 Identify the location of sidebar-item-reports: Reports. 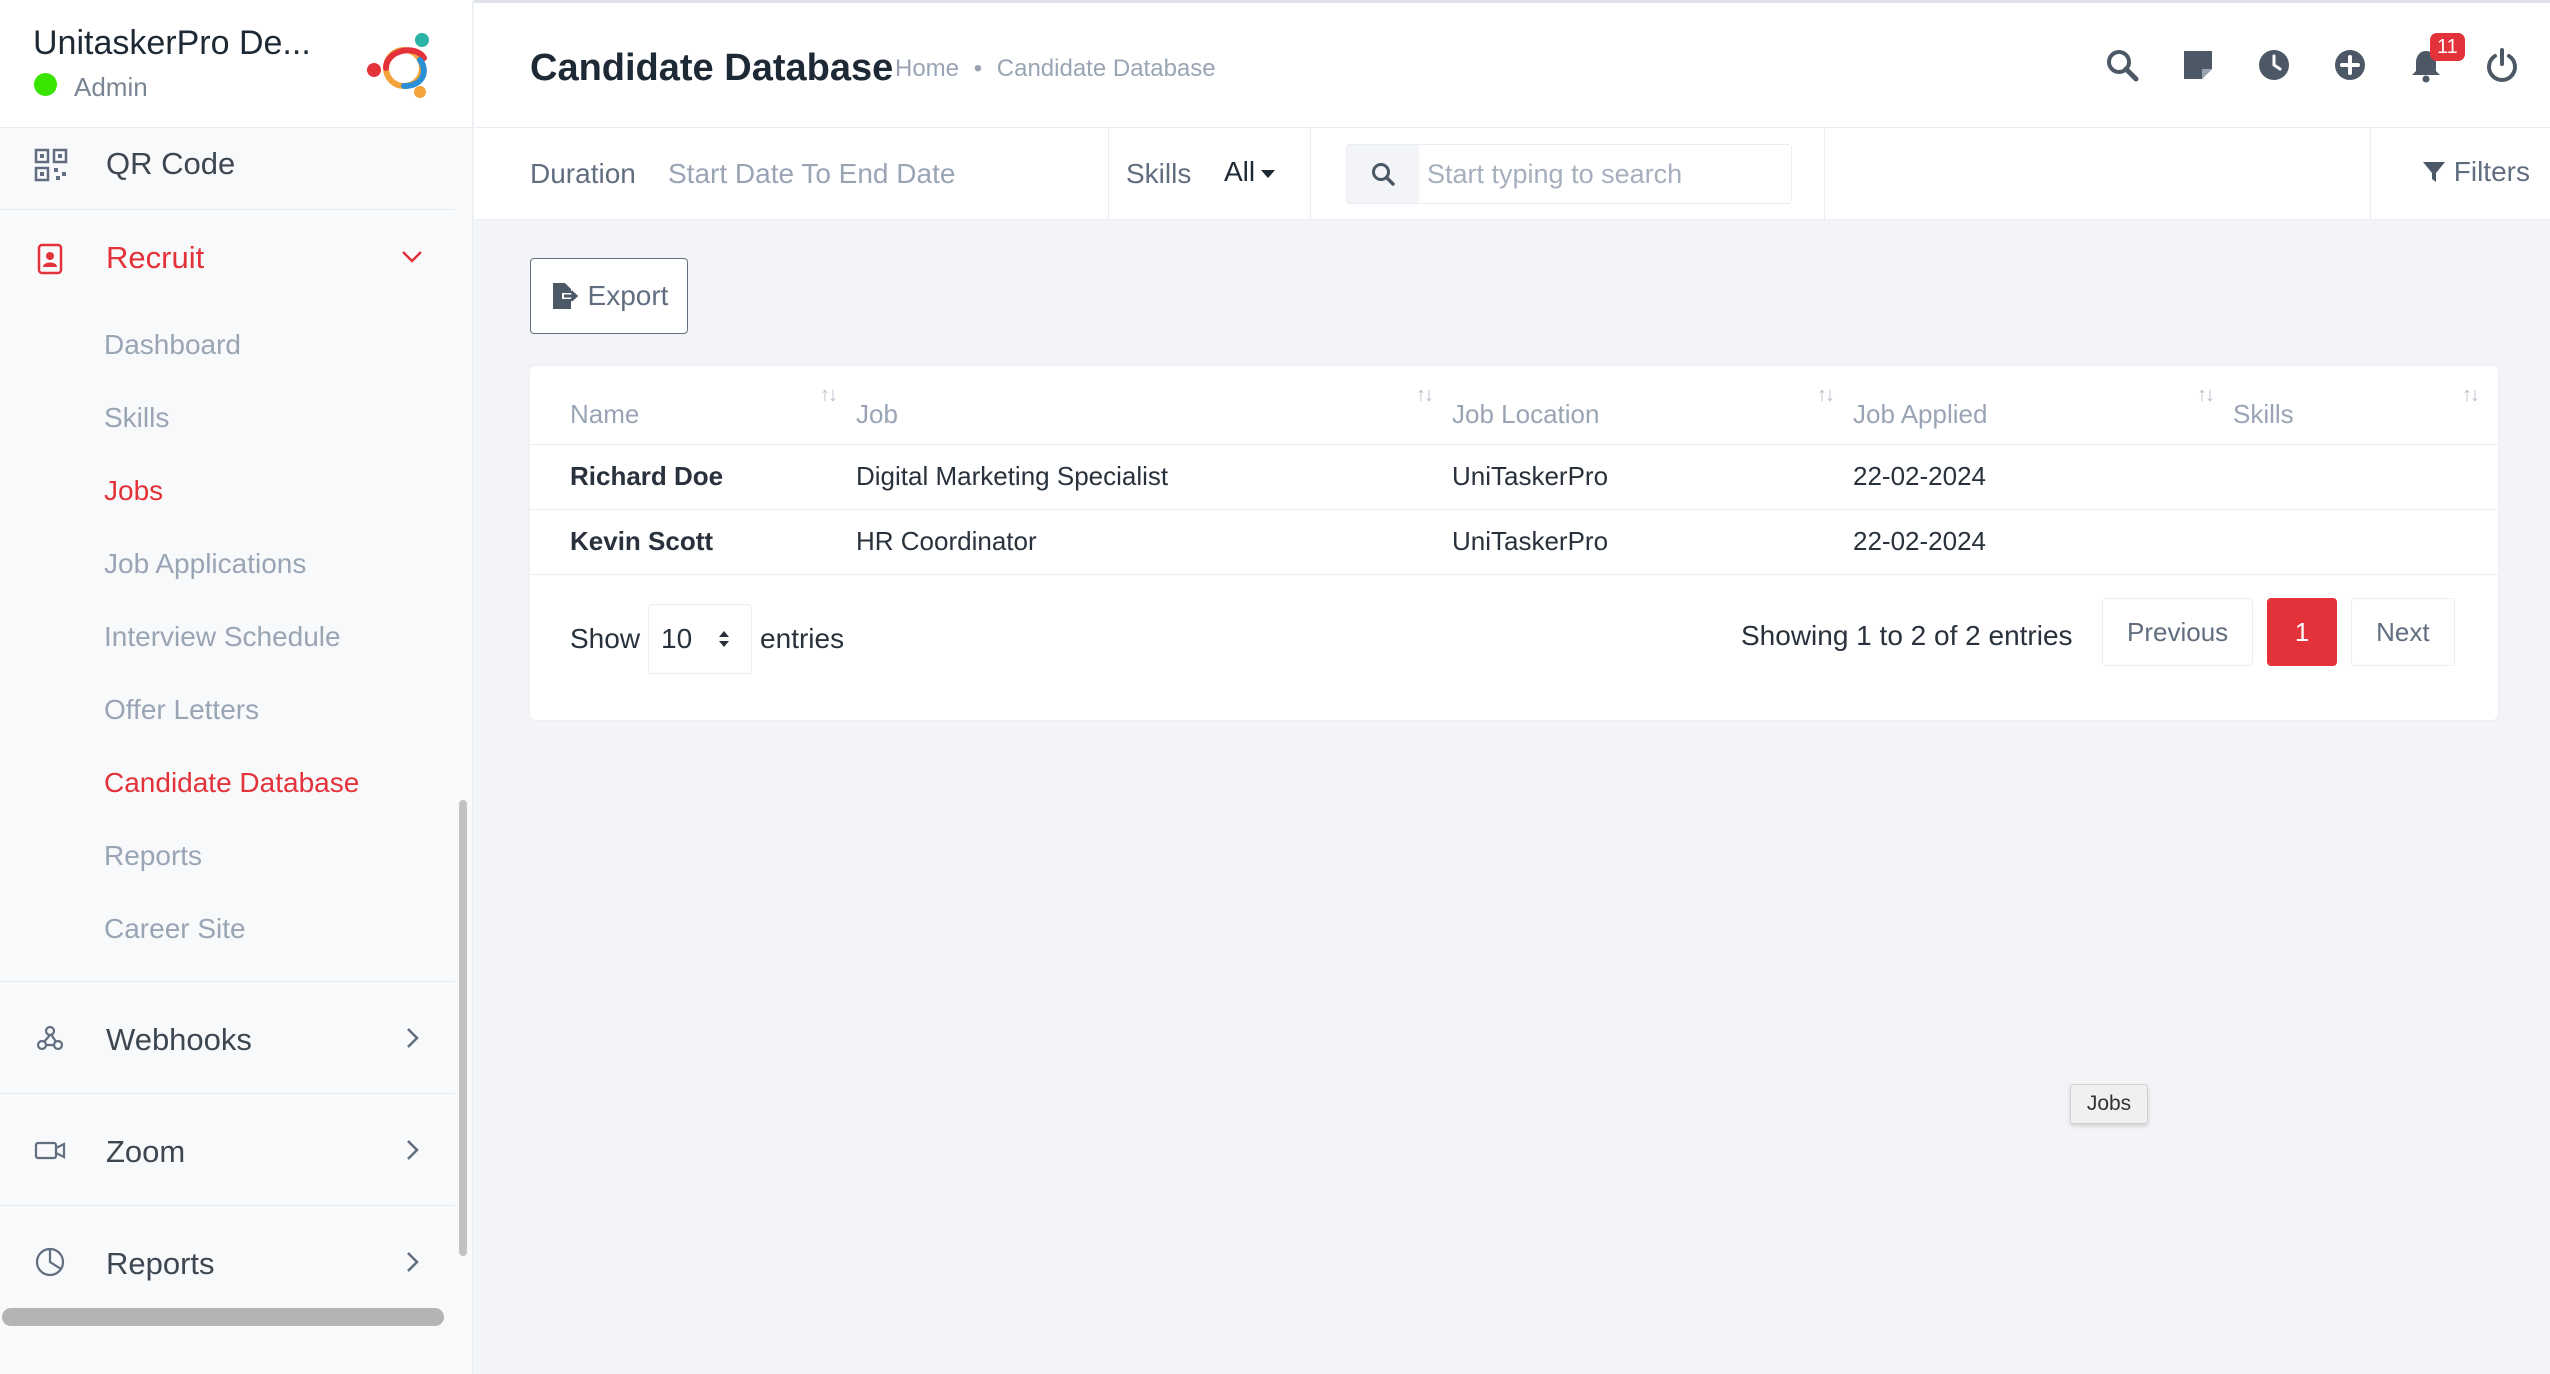
(227, 1257).